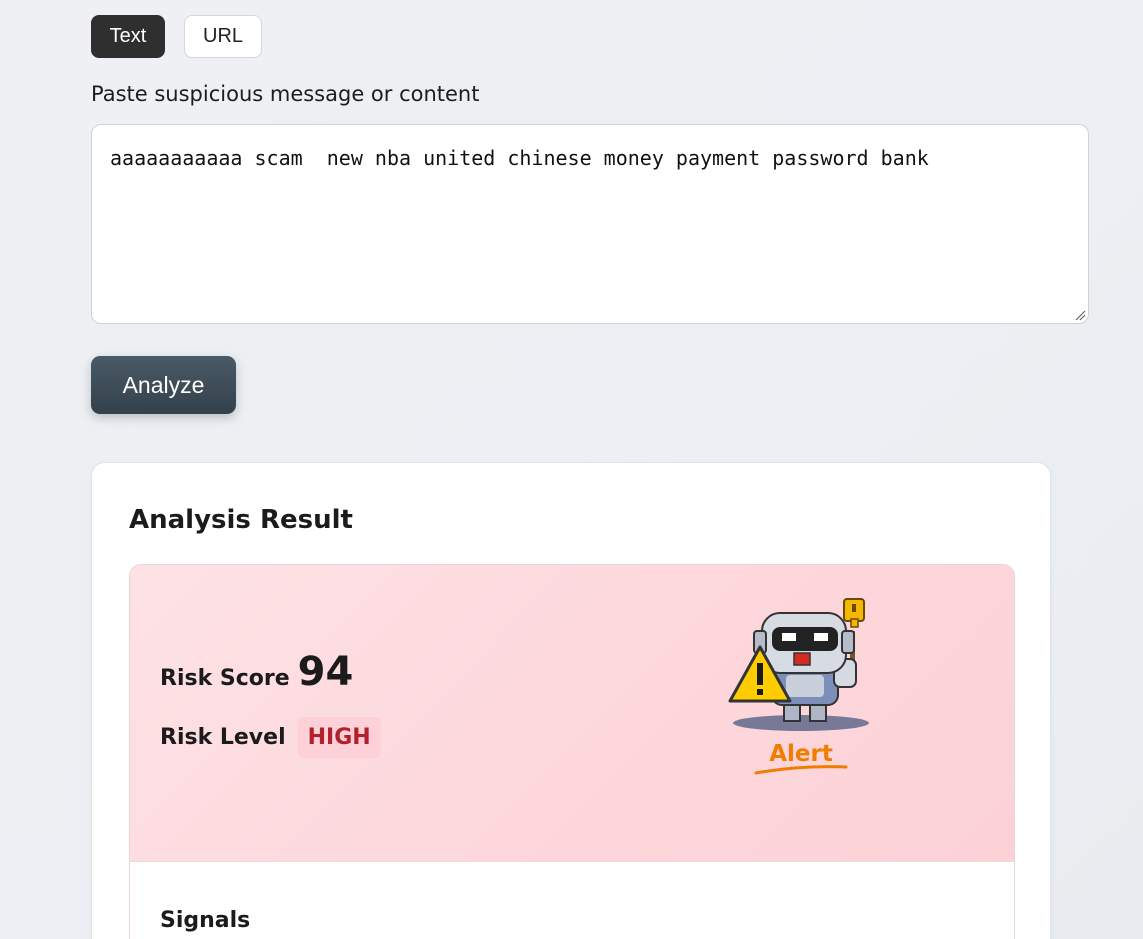  I want to click on input-mode-tabs: Text URL, so click(176, 36).